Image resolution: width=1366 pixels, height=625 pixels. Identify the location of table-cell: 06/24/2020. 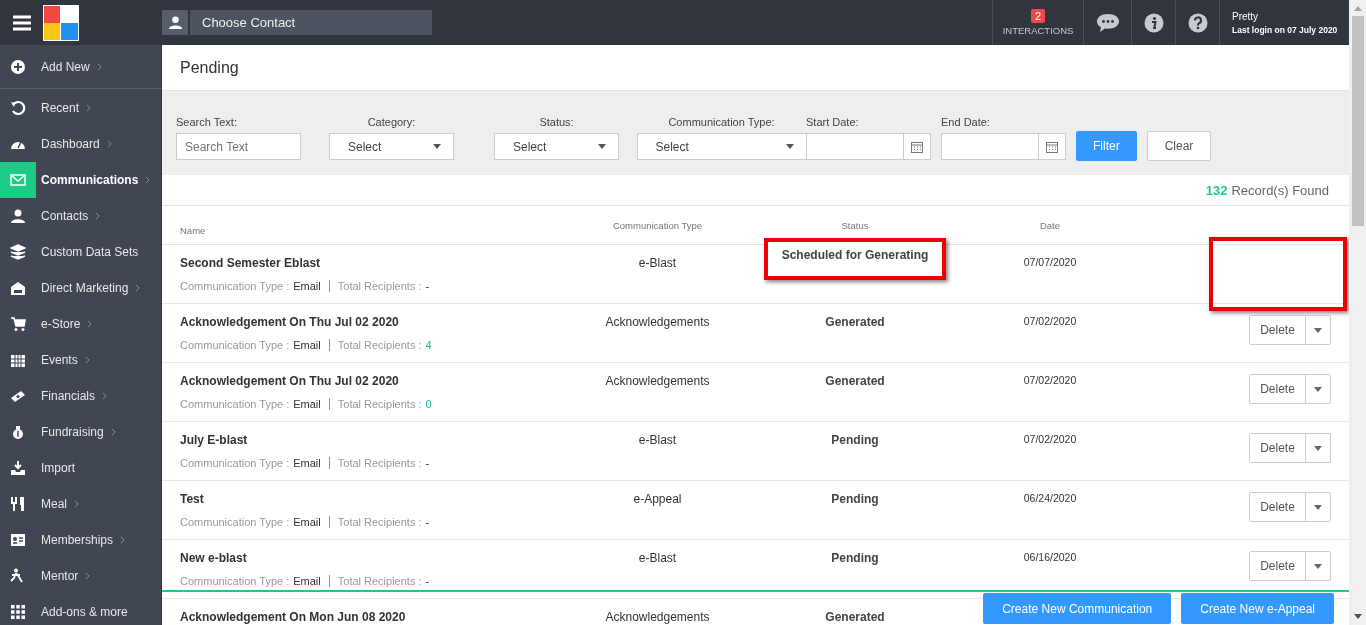
(1050, 498).